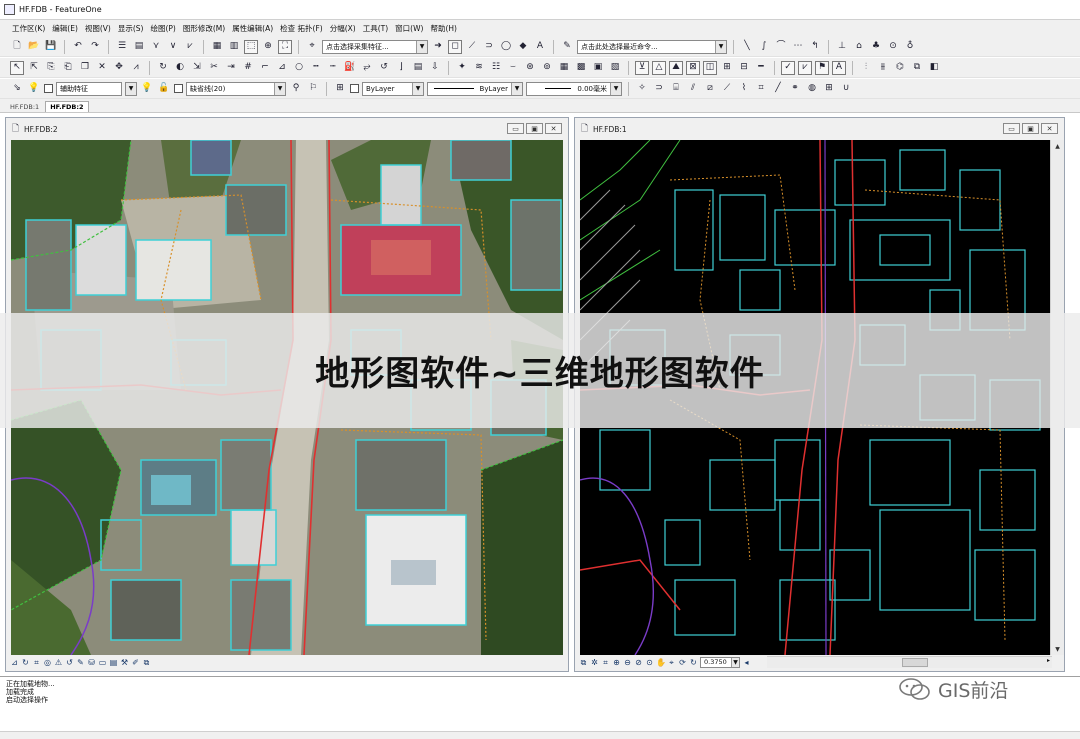  Describe the element at coordinates (676, 89) in the screenshot. I see `measure2-icon: ⌸` at that location.